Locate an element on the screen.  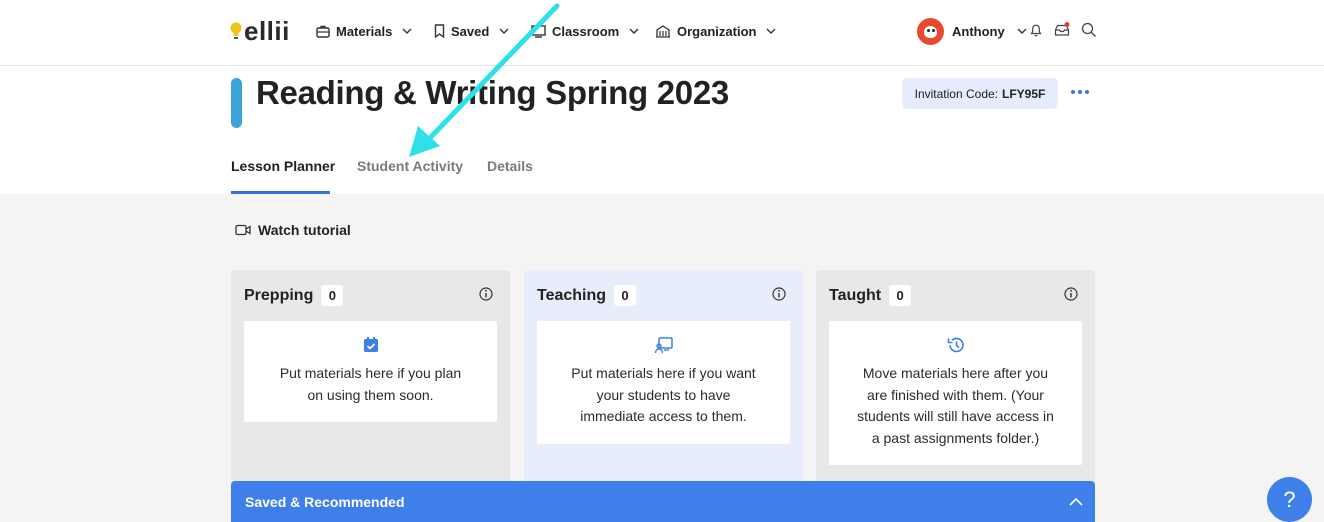
briefcase-icon is located at coordinates (323, 31).